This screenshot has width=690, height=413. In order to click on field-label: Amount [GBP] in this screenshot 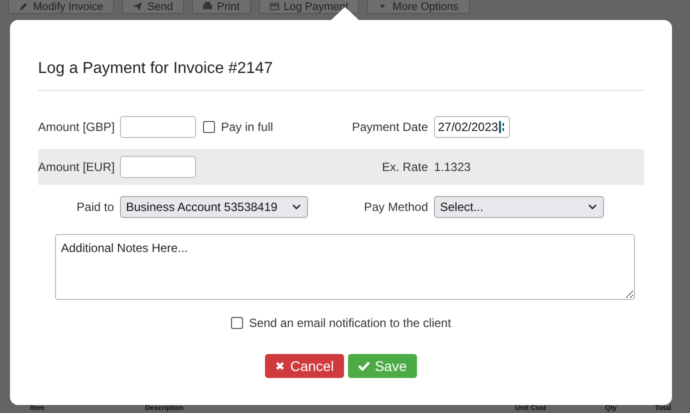, I will do `click(76, 127)`.